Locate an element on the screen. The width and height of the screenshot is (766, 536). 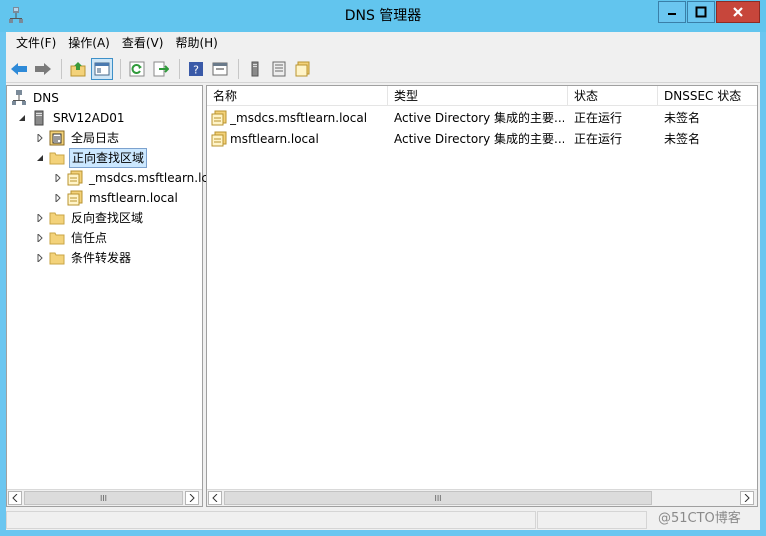
forward-icon is located at coordinates (43, 68).